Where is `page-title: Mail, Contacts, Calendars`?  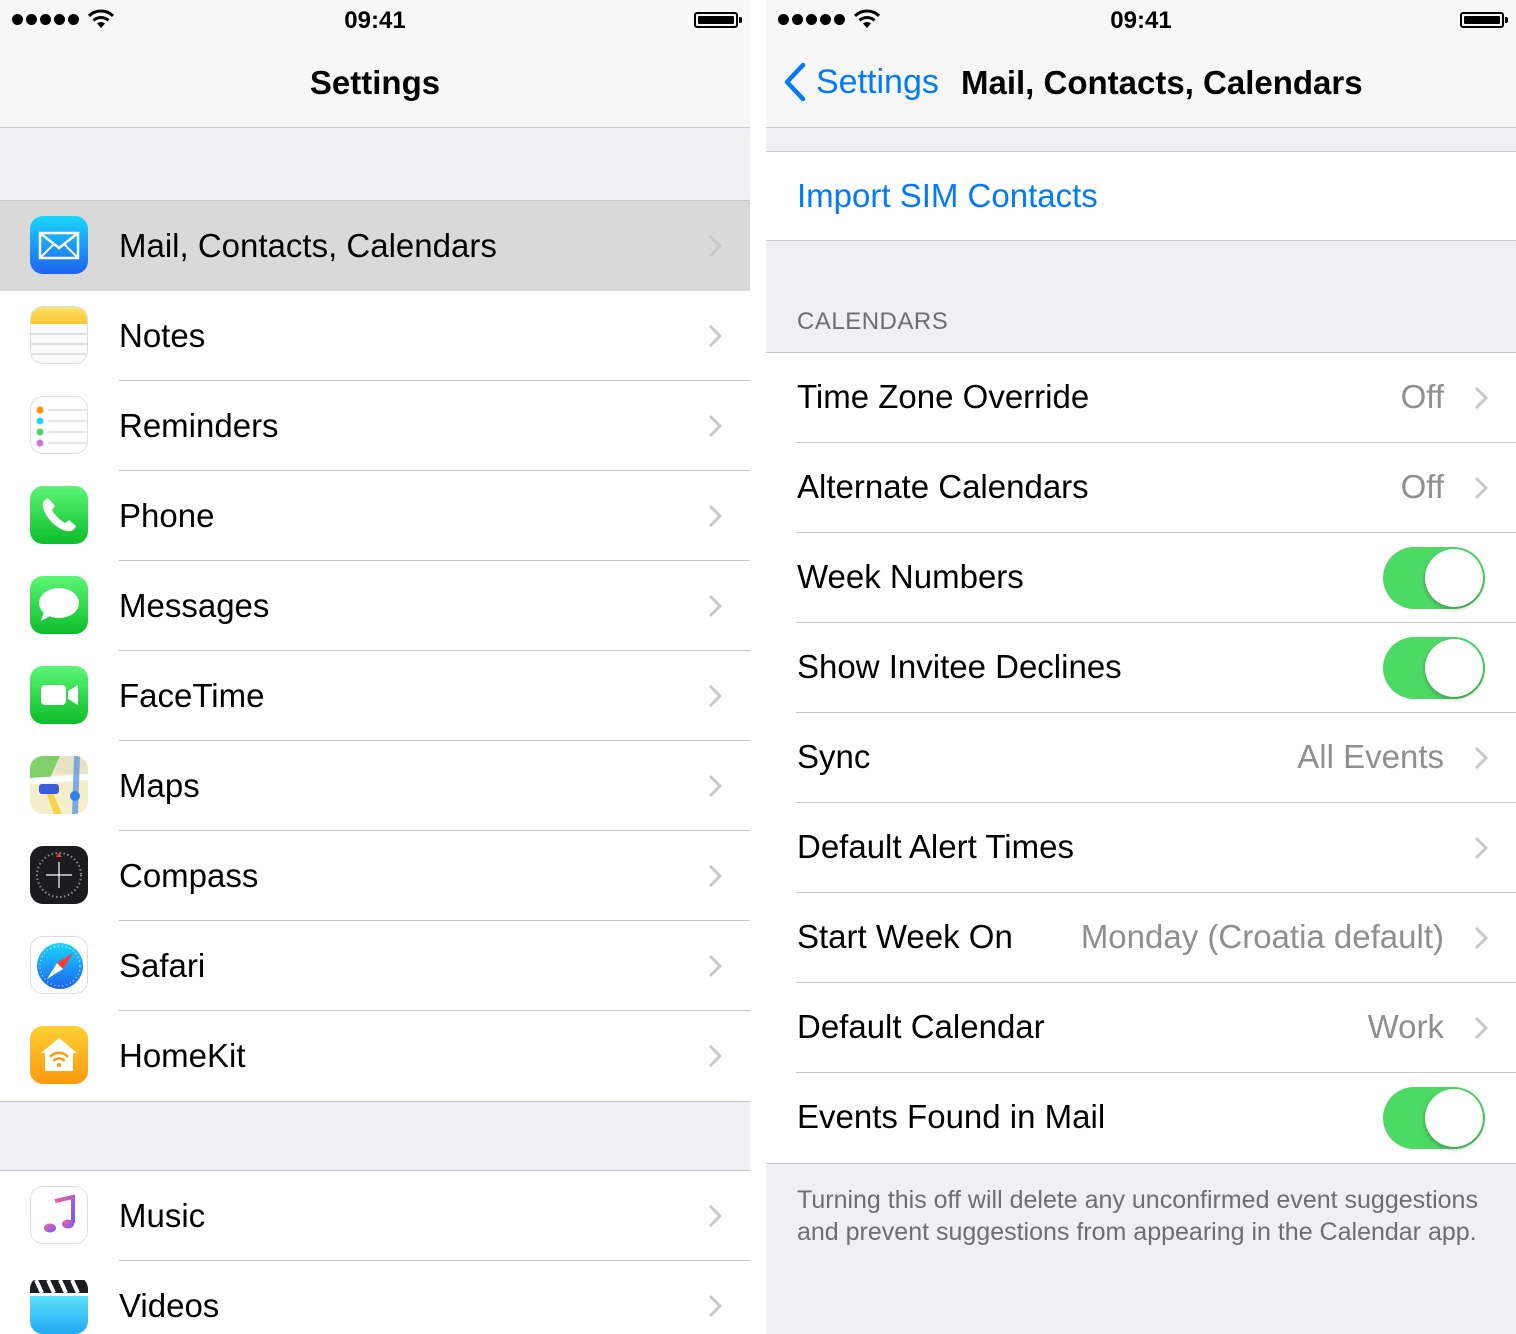 page-title: Mail, Contacts, Calendars is located at coordinates (1162, 82).